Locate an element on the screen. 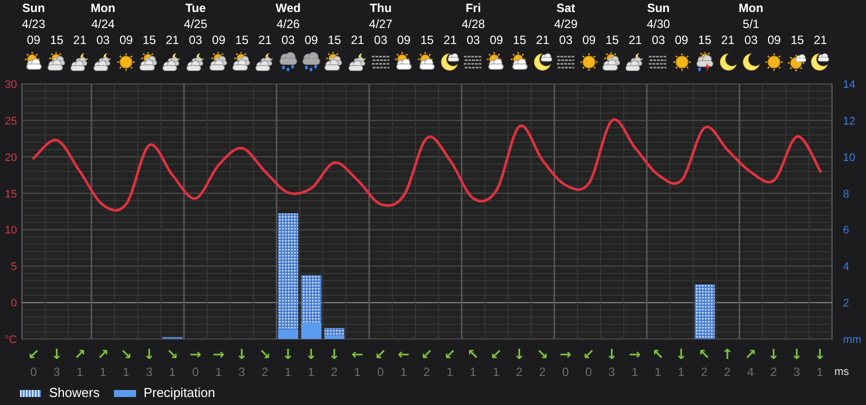 This screenshot has height=405, width=866. showers-bar is located at coordinates (704, 311).